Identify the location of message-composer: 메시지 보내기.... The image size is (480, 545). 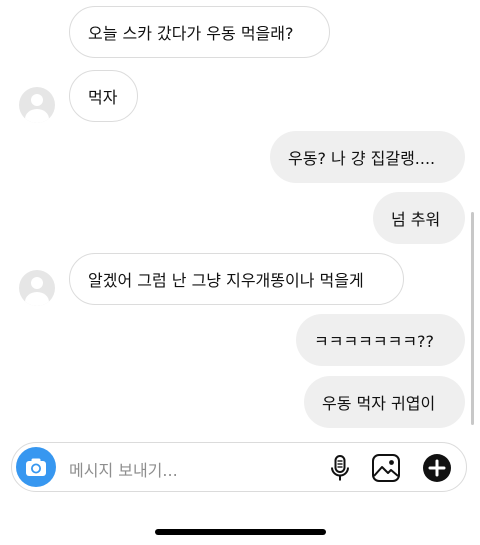
(239, 467).